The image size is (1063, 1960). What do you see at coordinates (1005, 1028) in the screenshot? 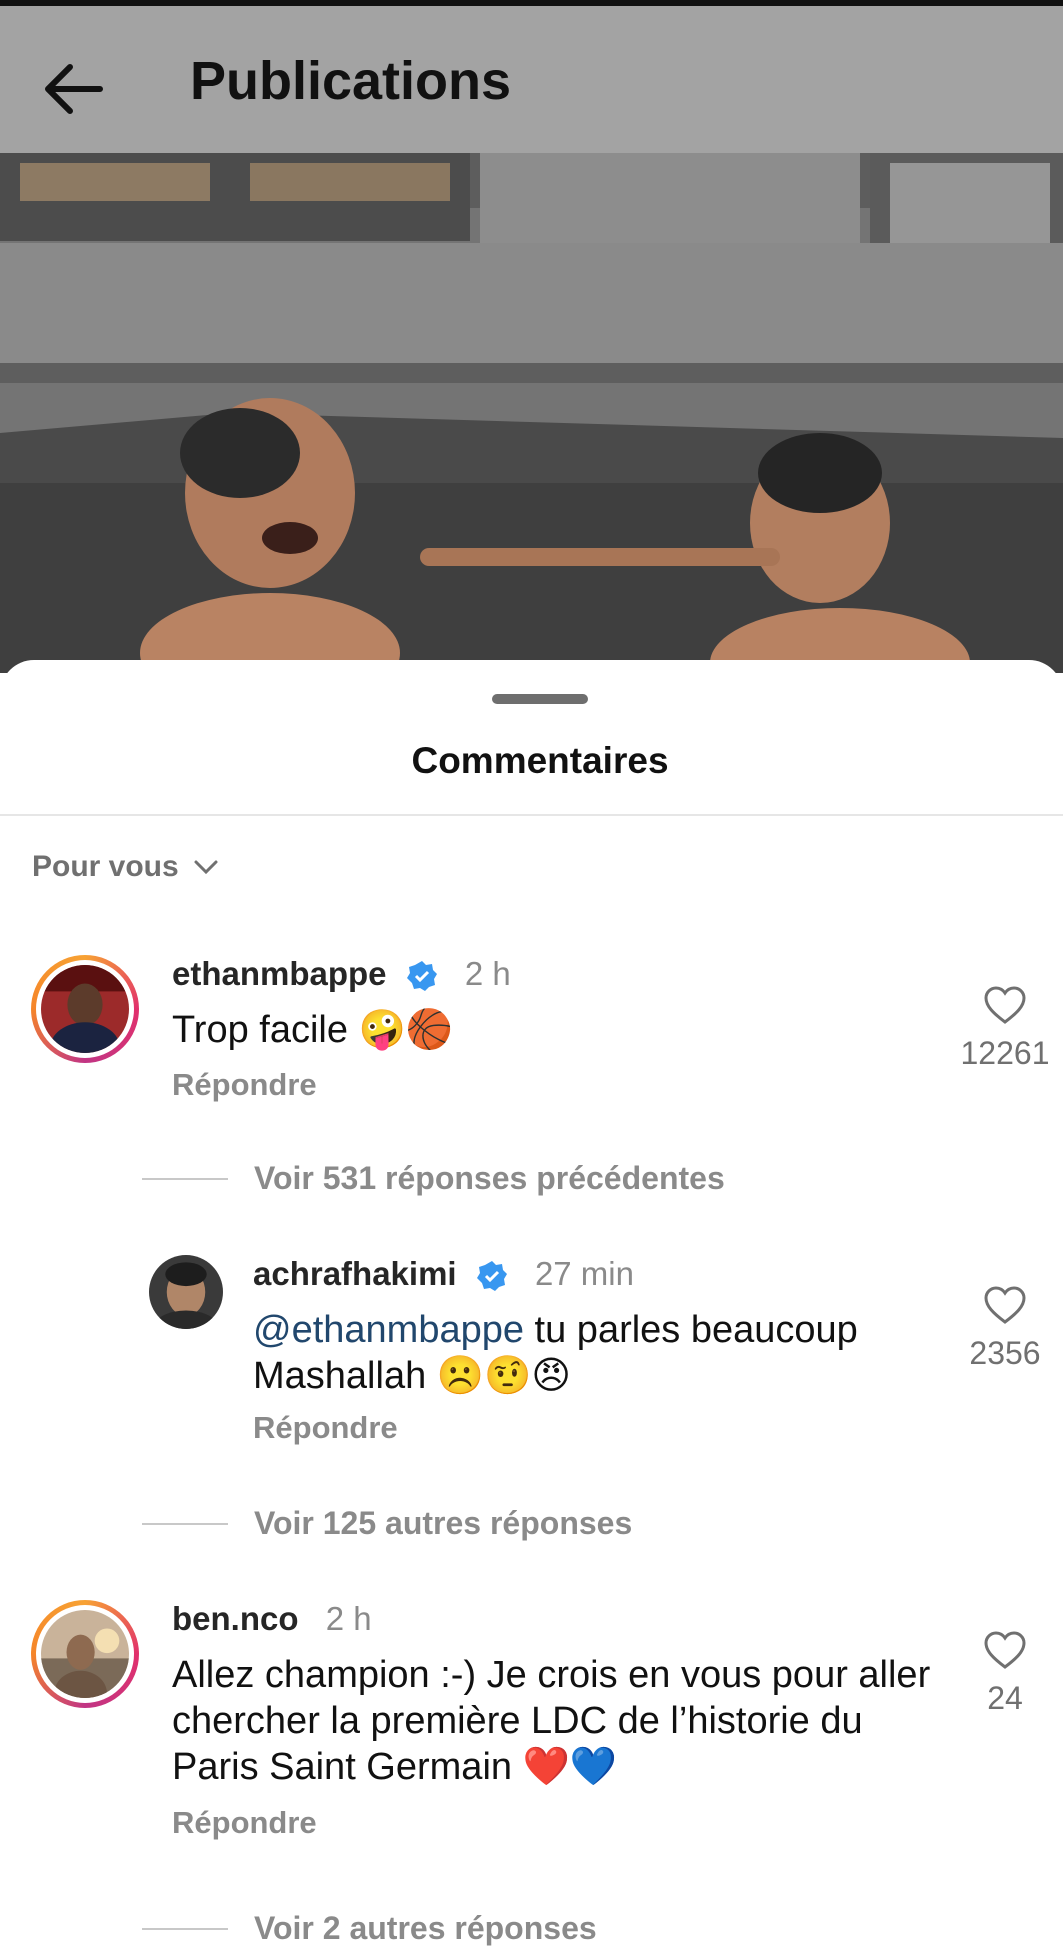
I see `like-button: 12261` at bounding box center [1005, 1028].